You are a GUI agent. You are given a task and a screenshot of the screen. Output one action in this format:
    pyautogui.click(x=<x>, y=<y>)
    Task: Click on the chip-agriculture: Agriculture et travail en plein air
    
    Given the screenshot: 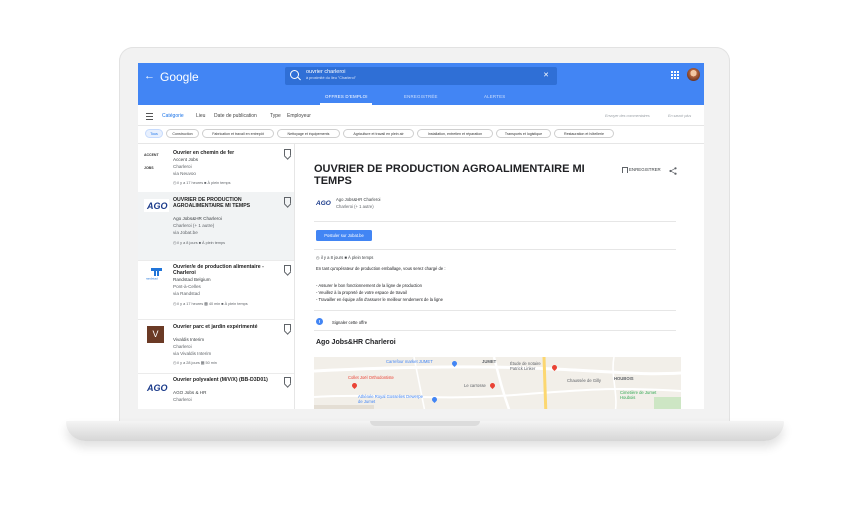 What is the action you would take?
    pyautogui.click(x=378, y=133)
    